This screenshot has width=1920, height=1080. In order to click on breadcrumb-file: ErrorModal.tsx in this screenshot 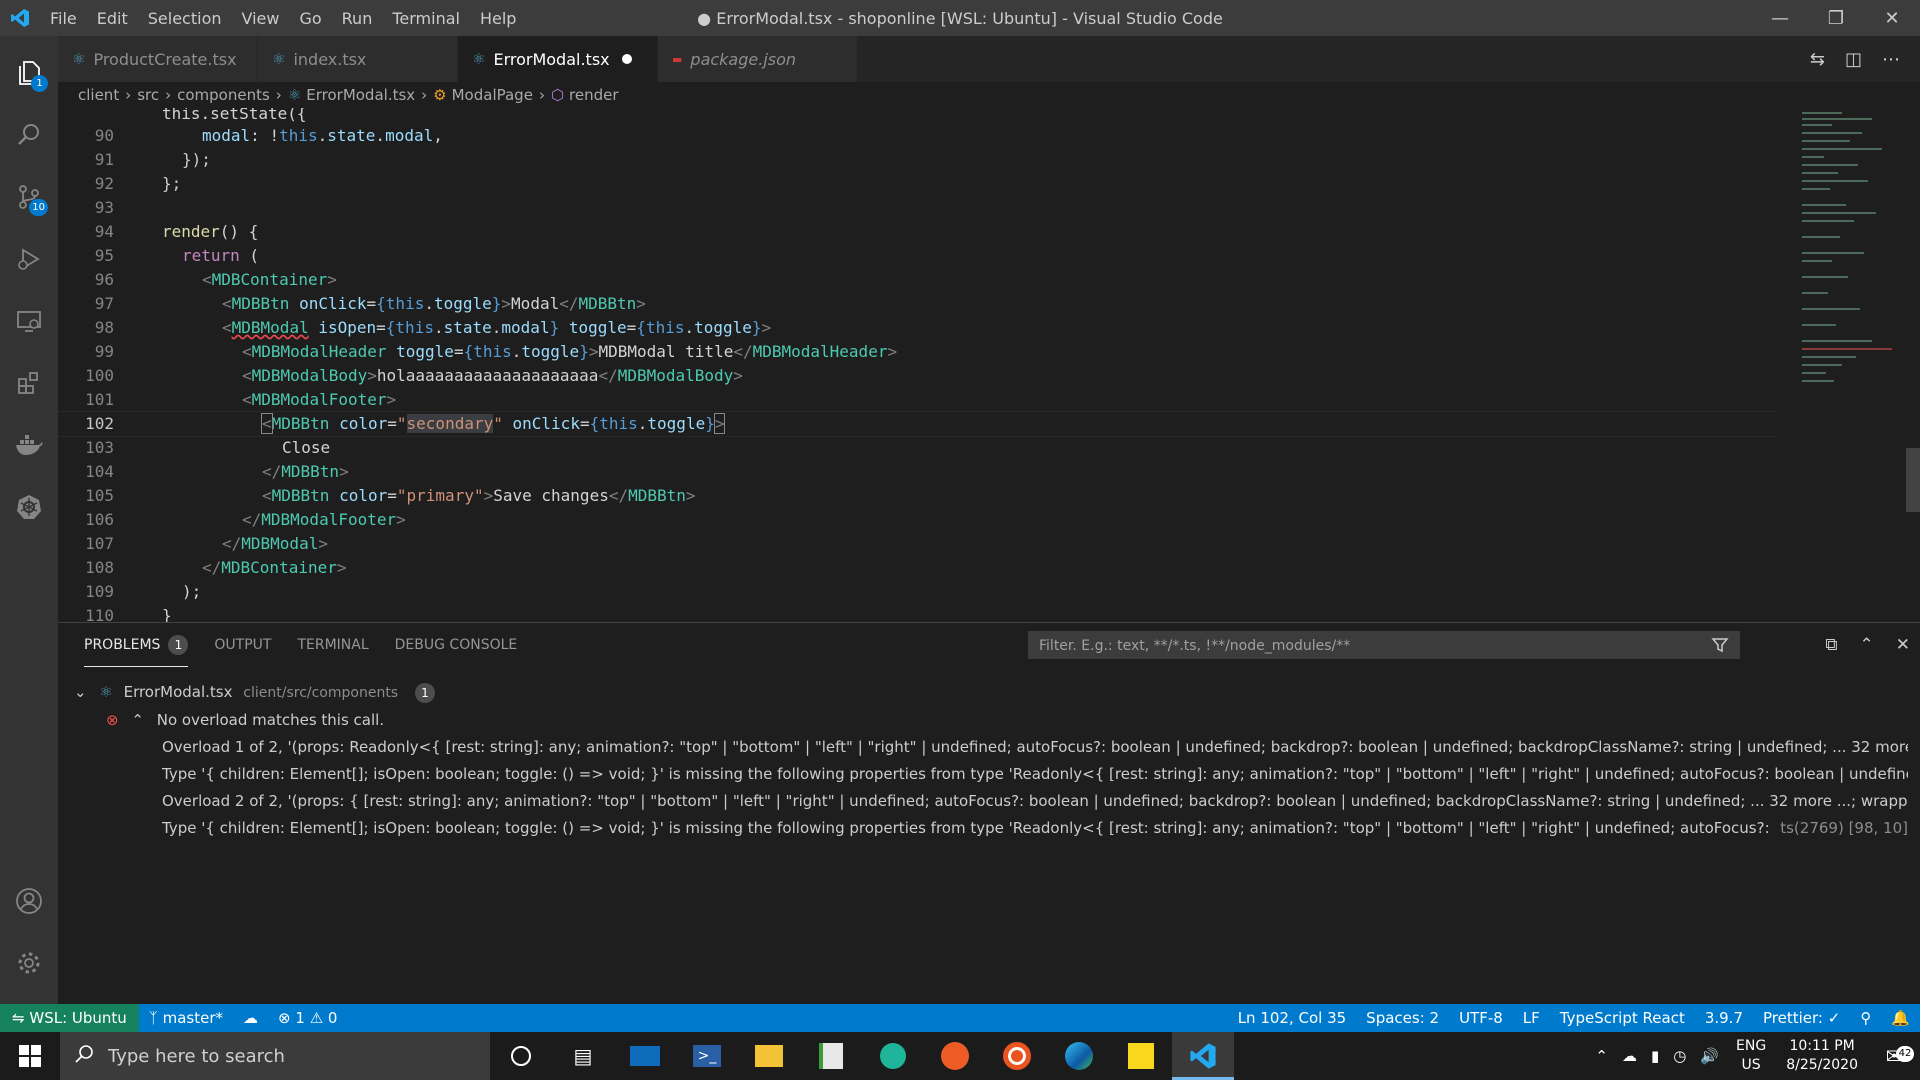, I will do `click(360, 95)`.